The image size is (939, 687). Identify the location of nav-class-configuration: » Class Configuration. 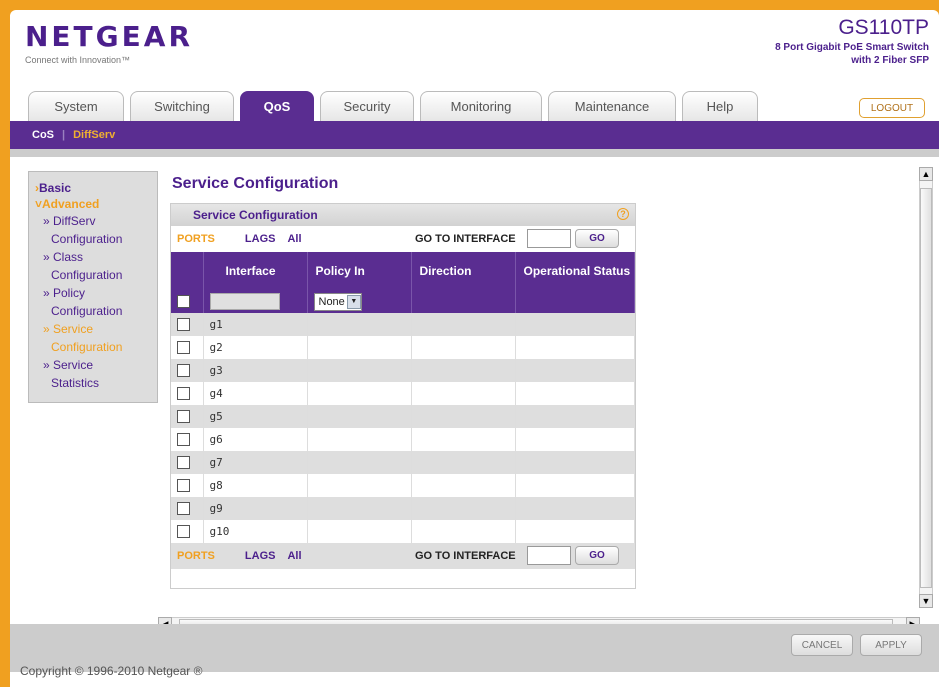
(93, 266).